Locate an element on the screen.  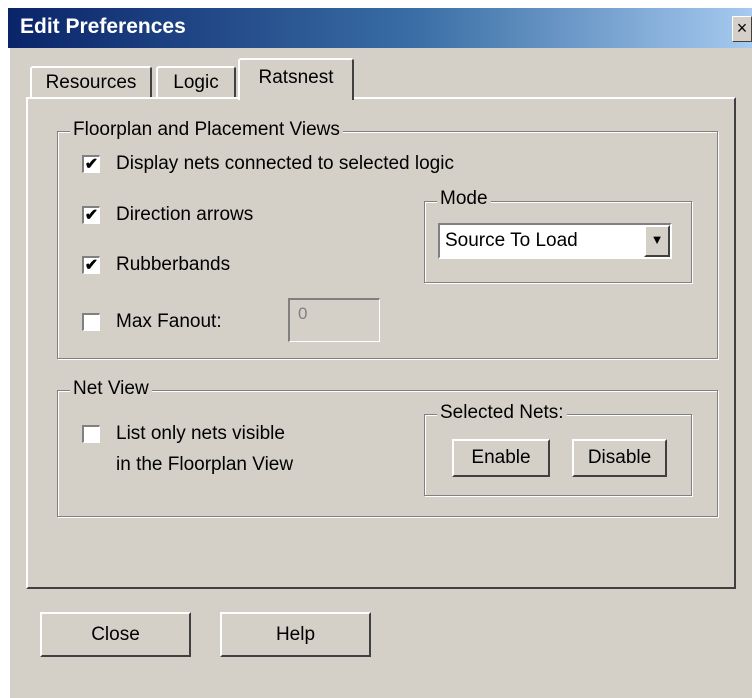
display-nets-checkbox: ✔ is located at coordinates (91, 164).